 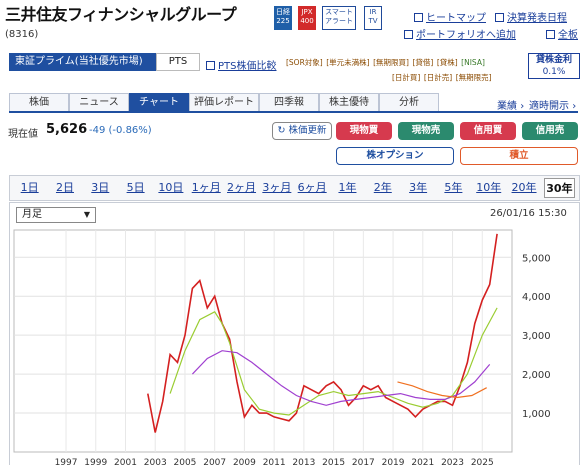 What do you see at coordinates (125, 461) in the screenshot?
I see `x-tick-label: 2001` at bounding box center [125, 461].